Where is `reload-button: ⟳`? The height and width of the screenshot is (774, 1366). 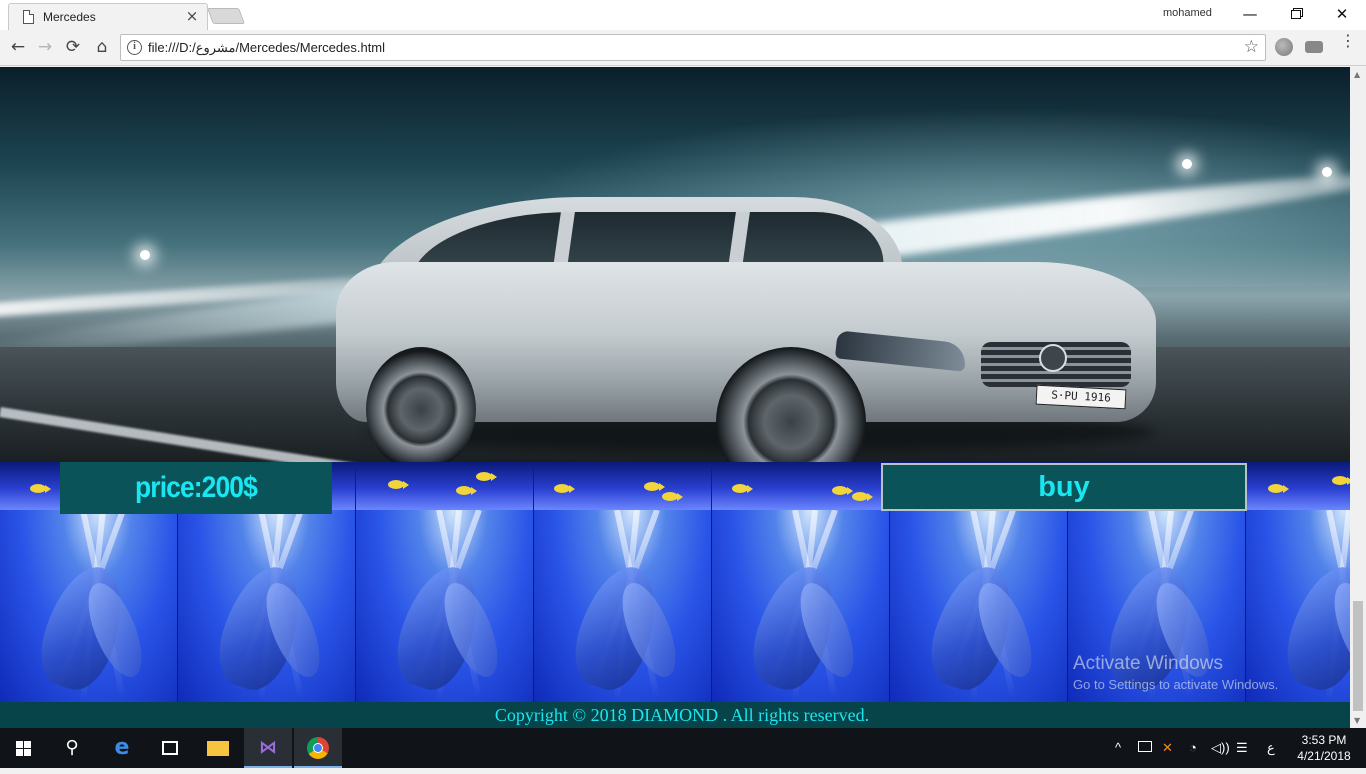 reload-button: ⟳ is located at coordinates (73, 48).